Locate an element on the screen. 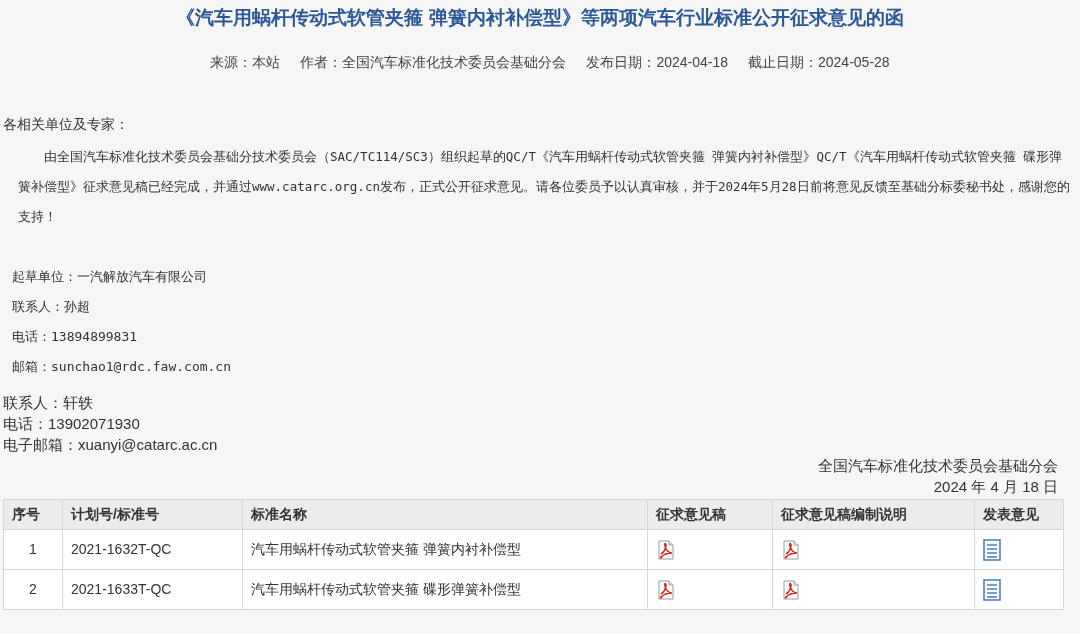 The height and width of the screenshot is (634, 1080). article-title: 《汽车用蜗杆传动式软管夹箍 弹簧内衬补偿型》等两项汽车行业标准公开征求意见的函 is located at coordinates (540, 18).